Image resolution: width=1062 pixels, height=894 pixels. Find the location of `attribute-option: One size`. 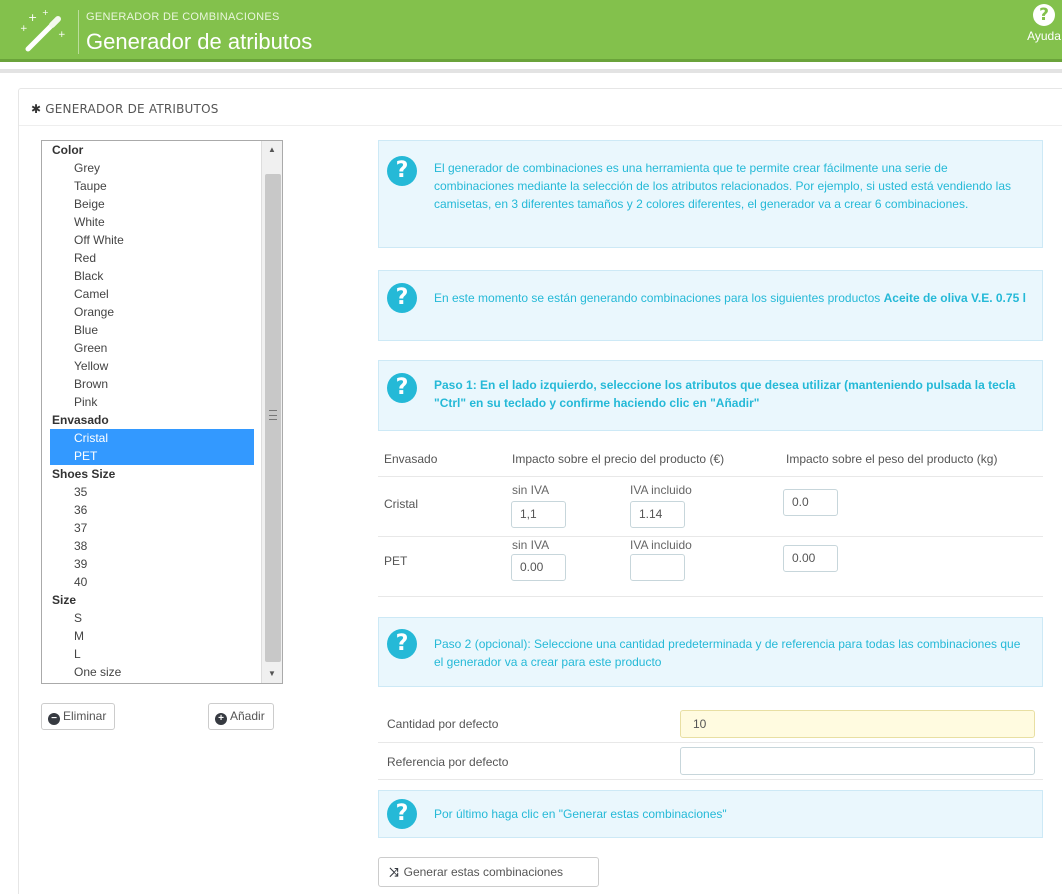

attribute-option: One size is located at coordinates (151, 672).